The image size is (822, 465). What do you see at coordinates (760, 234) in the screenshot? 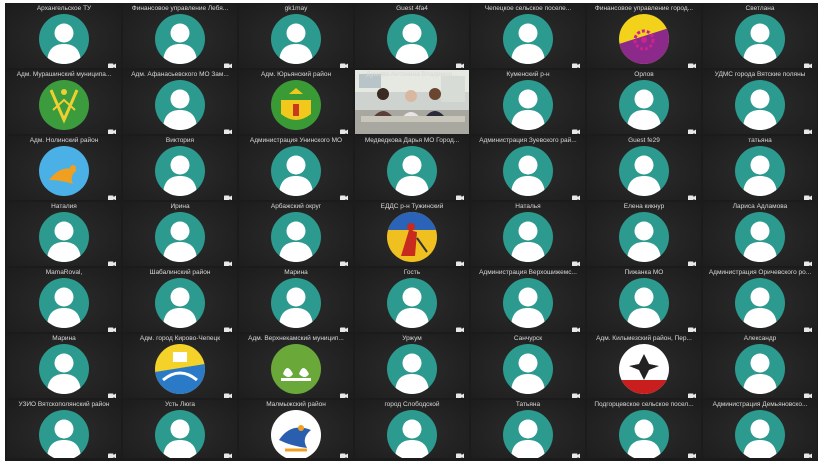
I see `participant-tile: Лариса Адламова` at bounding box center [760, 234].